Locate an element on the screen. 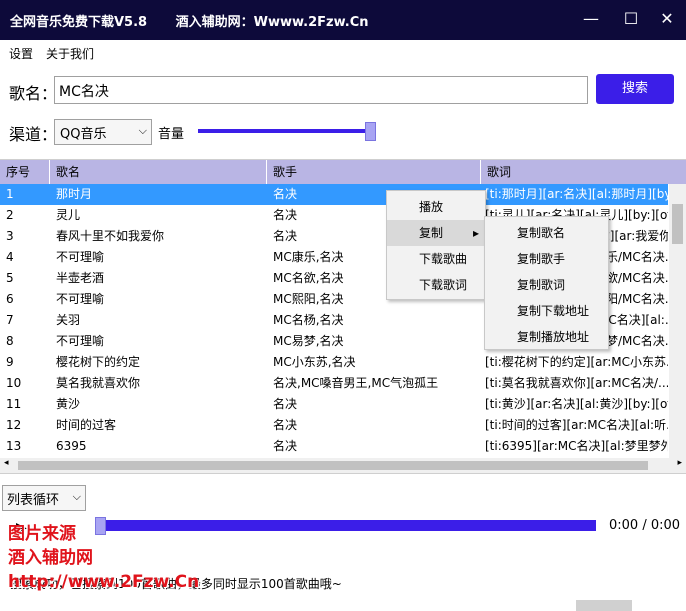  header-name: 歌名 is located at coordinates (158, 172).